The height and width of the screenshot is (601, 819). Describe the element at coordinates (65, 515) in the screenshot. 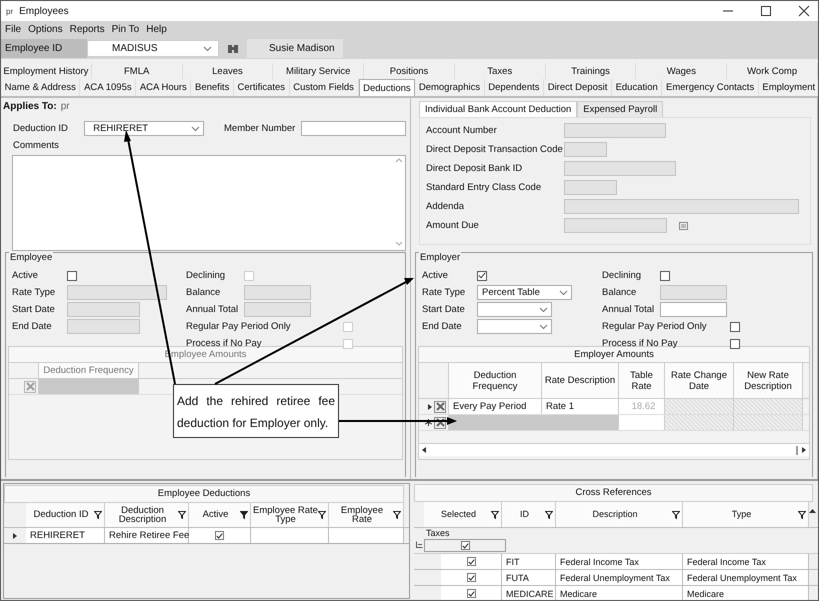

I see `column-header: Deduction ID` at that location.